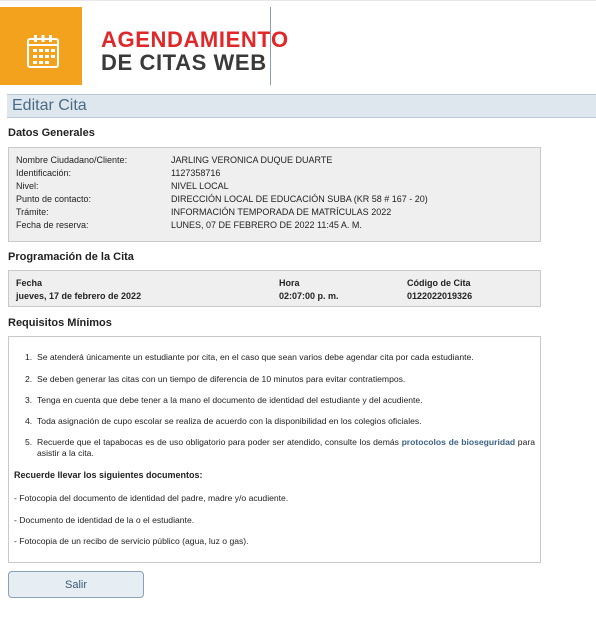 This screenshot has width=596, height=626. What do you see at coordinates (196, 173) in the screenshot?
I see `field-value: 1127358716` at bounding box center [196, 173].